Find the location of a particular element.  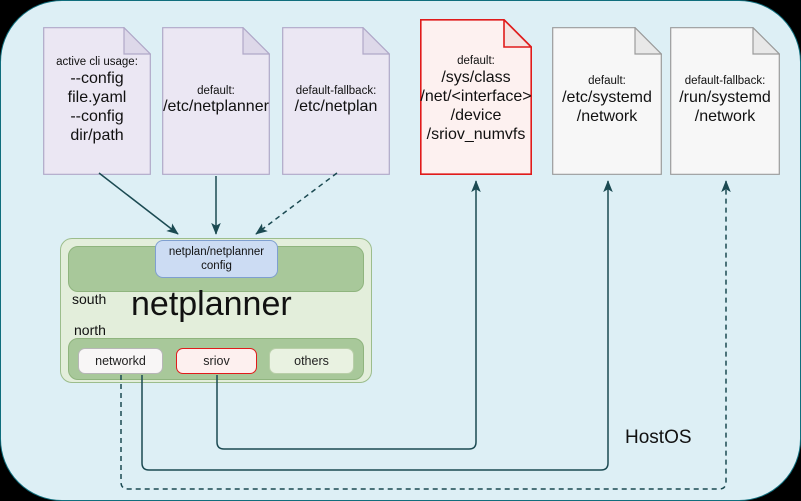

doc-line: --config dir/path is located at coordinates (97, 125).